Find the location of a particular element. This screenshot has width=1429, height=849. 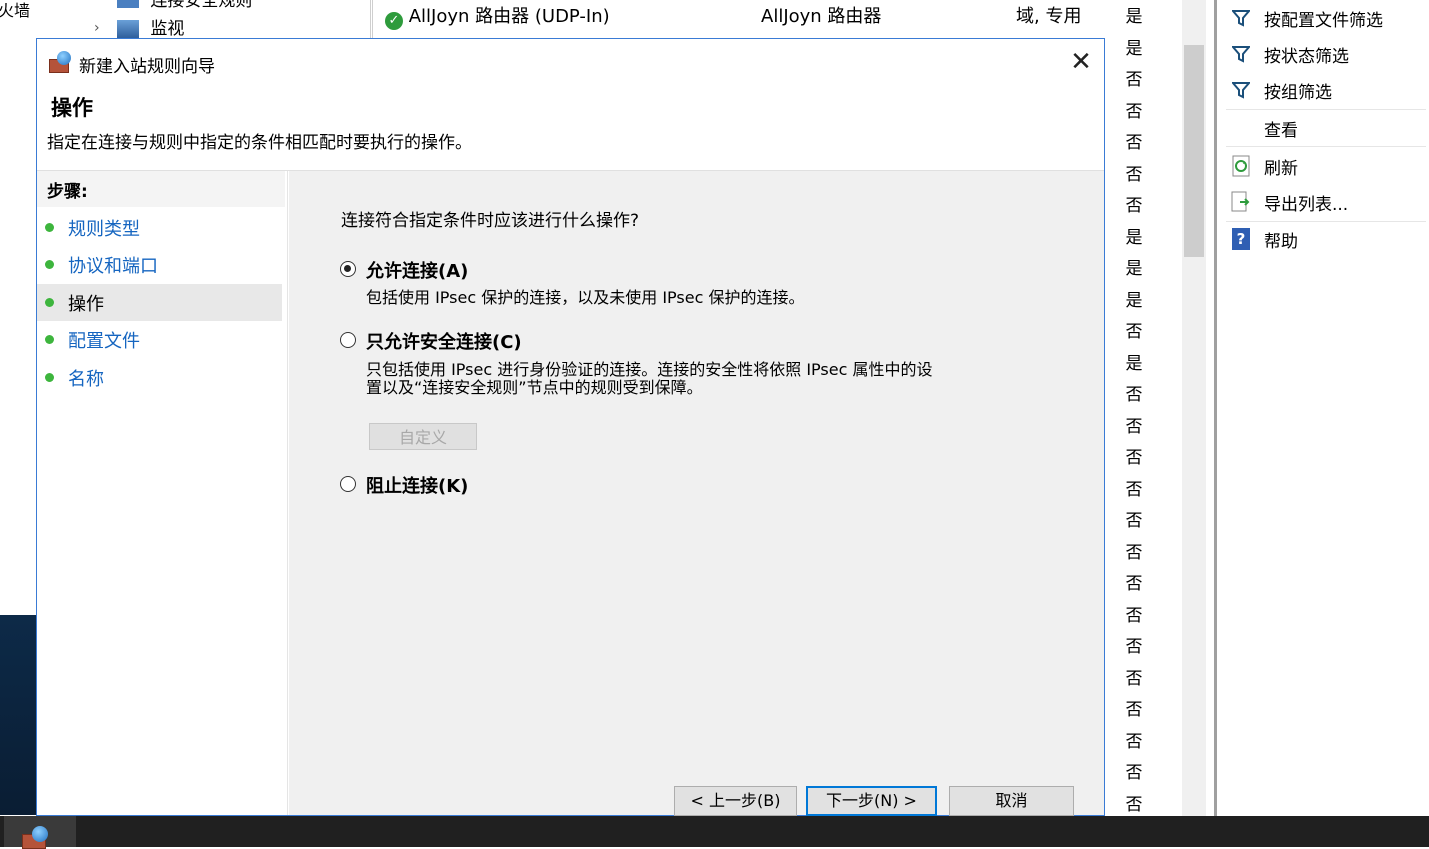

action-view: 查看 is located at coordinates (1326, 128).